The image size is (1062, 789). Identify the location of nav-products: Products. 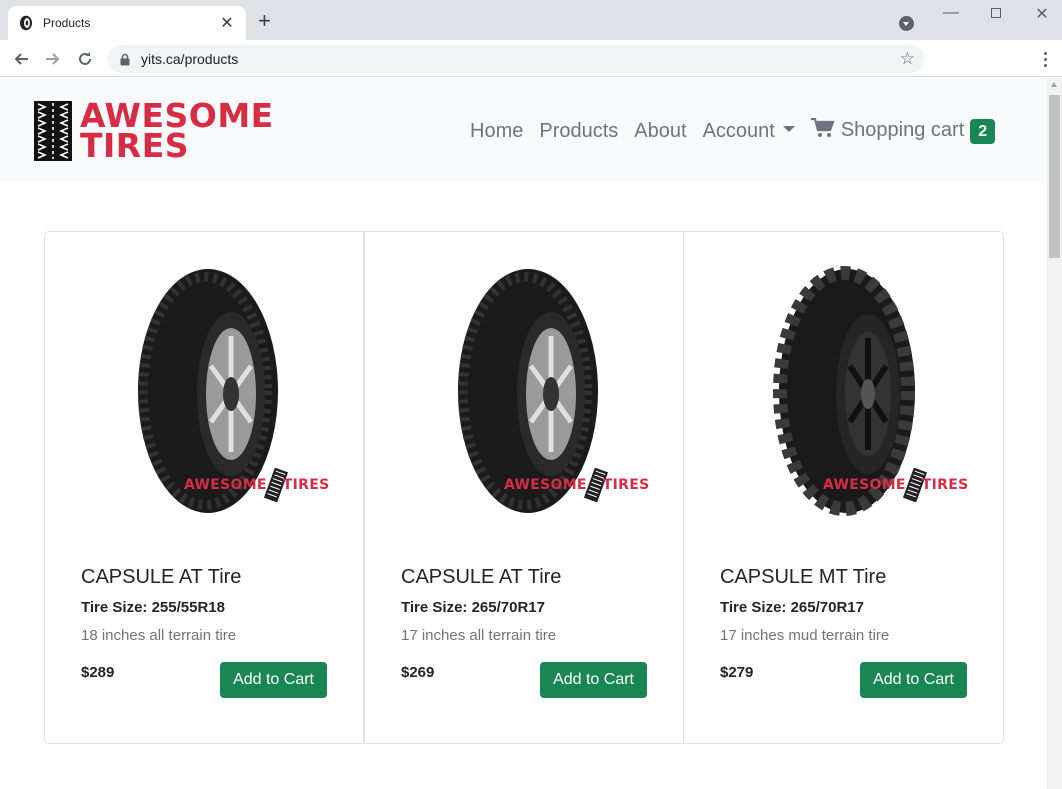
(578, 131).